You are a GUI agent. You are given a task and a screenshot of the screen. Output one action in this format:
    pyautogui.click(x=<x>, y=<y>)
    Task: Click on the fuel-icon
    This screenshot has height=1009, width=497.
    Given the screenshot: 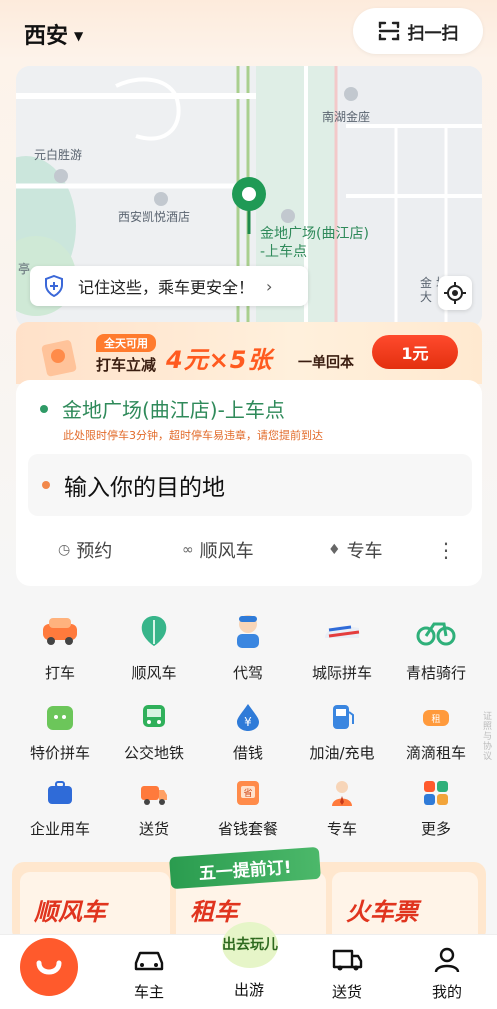 What is the action you would take?
    pyautogui.click(x=343, y=717)
    